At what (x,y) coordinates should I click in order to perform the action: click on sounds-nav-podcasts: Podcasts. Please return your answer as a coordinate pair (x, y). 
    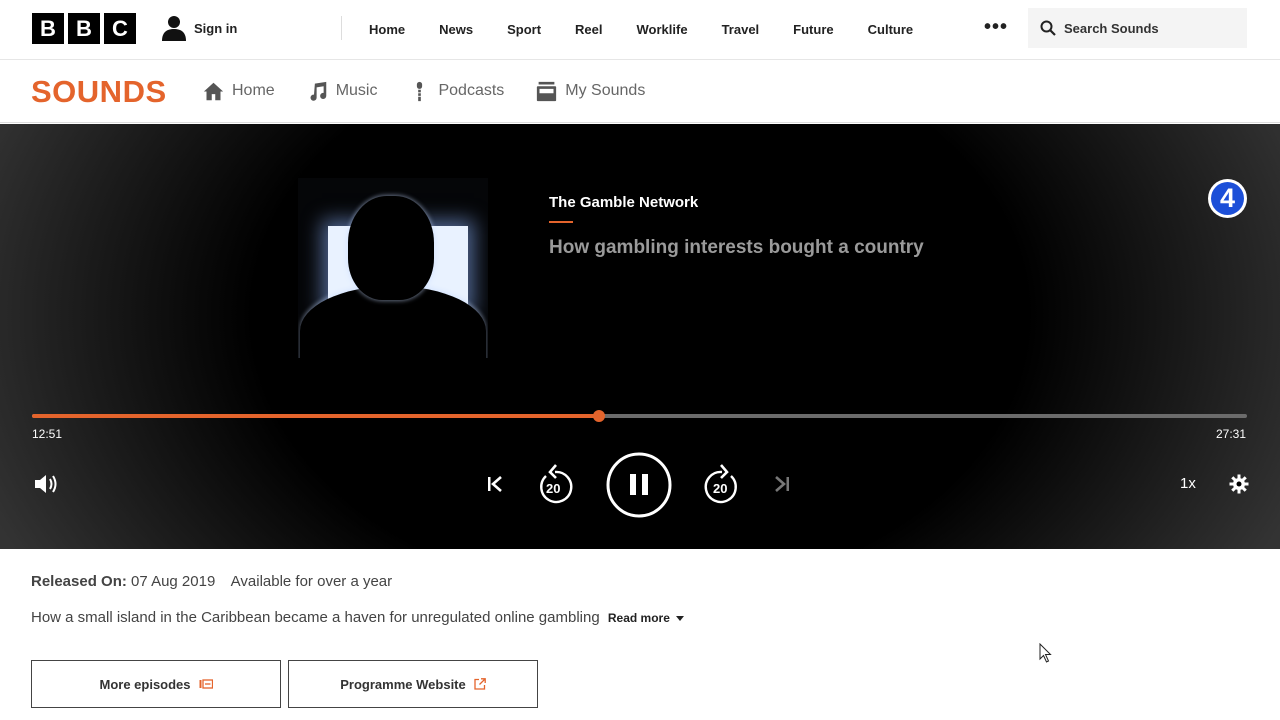
    Looking at the image, I should click on (456, 91).